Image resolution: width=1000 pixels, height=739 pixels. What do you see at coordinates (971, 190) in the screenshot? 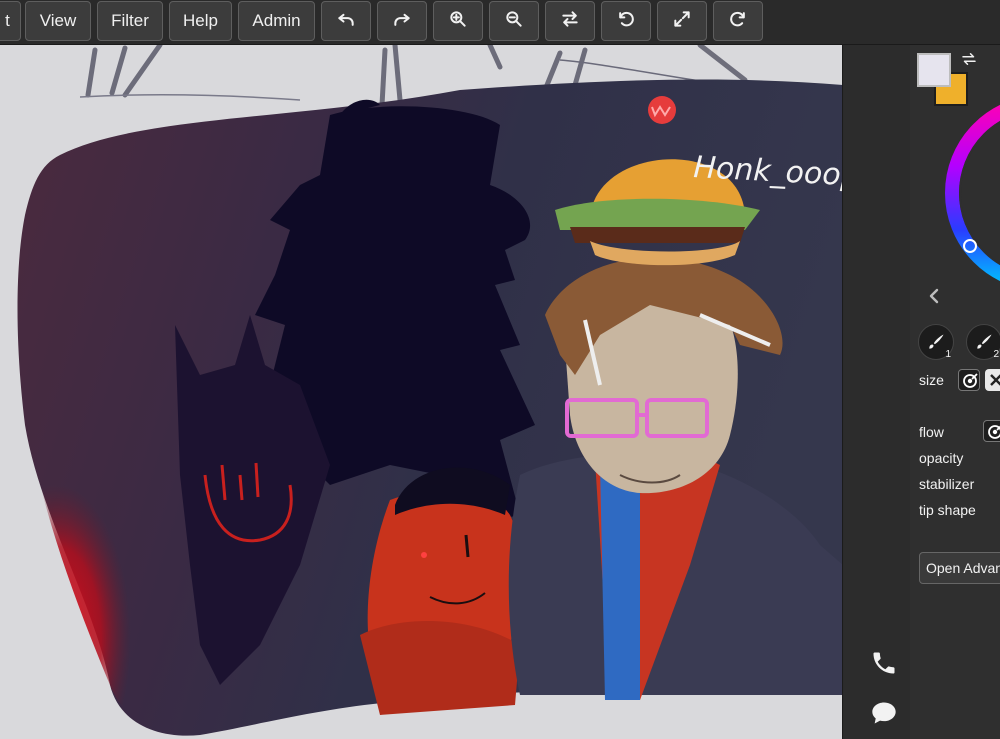
I see `color-wheel` at bounding box center [971, 190].